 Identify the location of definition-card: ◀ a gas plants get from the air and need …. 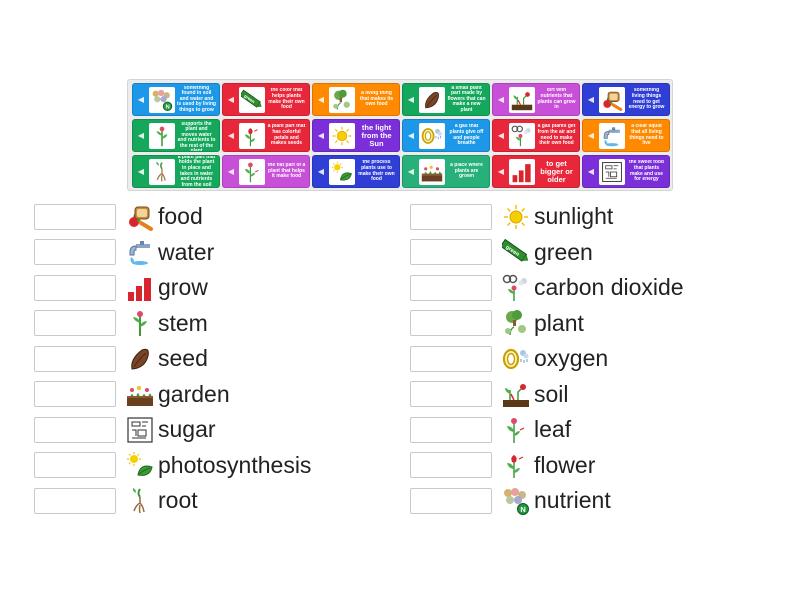
(536, 135).